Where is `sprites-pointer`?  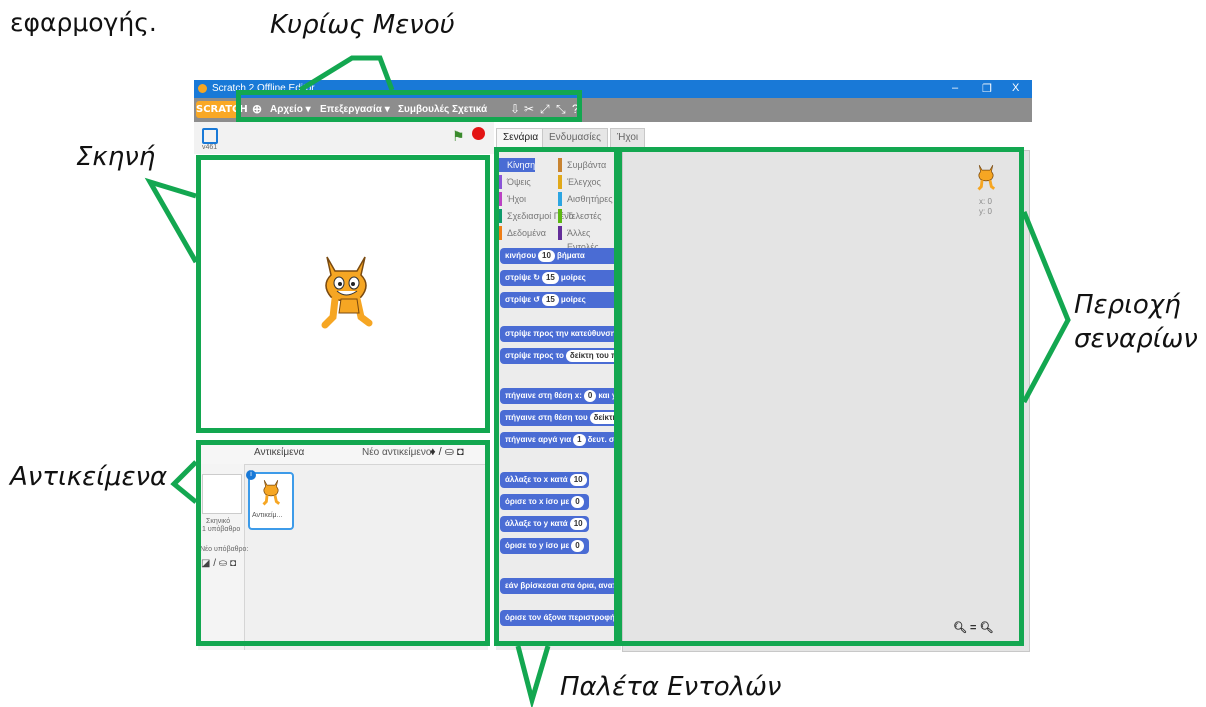
sprites-pointer is located at coordinates (184, 482).